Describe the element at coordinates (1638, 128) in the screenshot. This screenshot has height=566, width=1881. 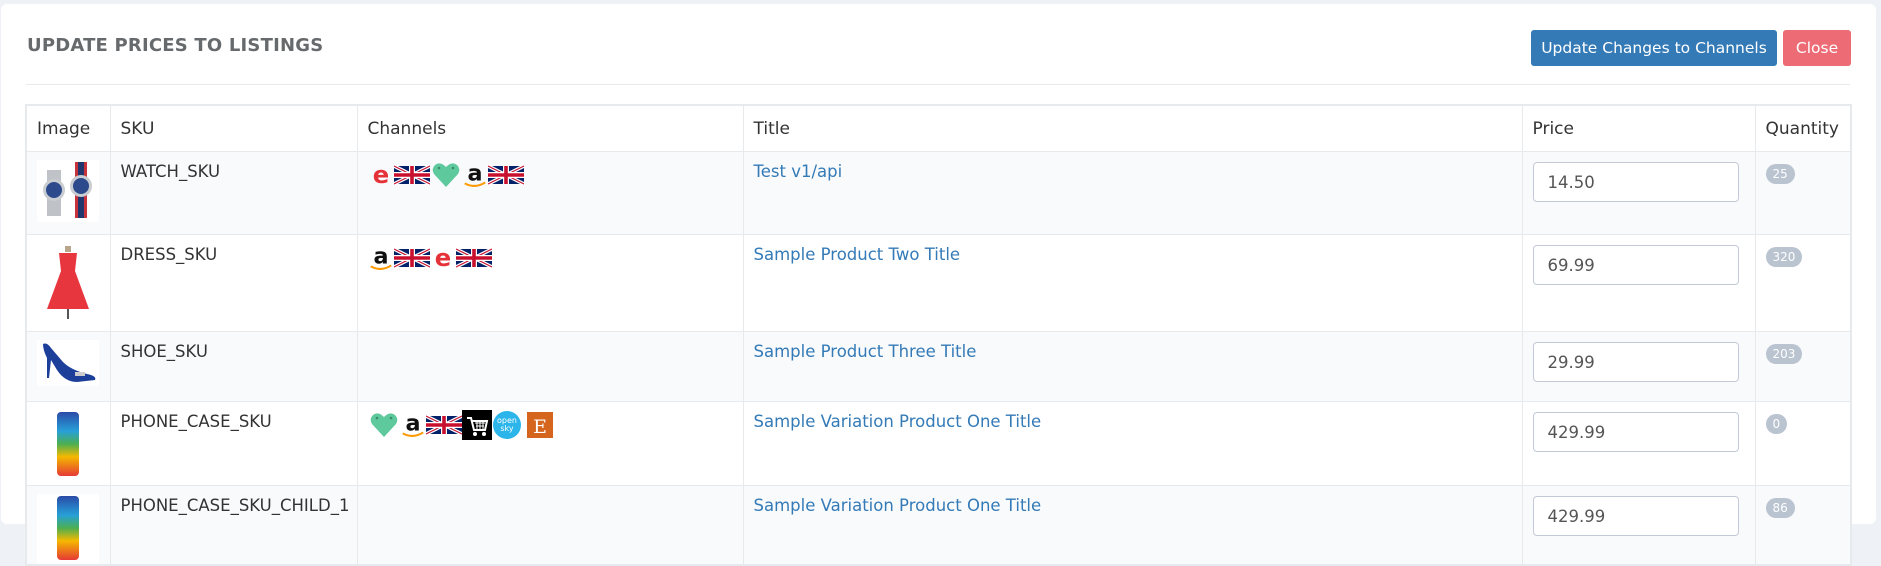
I see `column-header-price: Price` at that location.